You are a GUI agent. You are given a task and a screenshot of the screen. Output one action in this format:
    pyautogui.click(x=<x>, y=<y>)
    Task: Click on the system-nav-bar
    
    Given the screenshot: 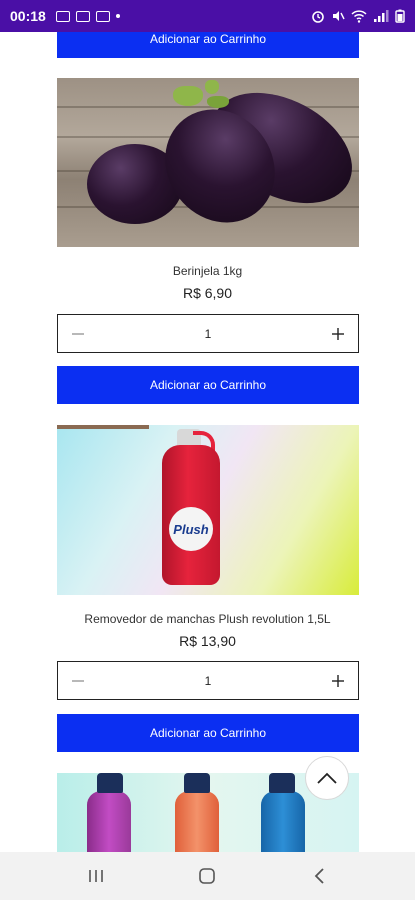 What is the action you would take?
    pyautogui.click(x=207, y=876)
    